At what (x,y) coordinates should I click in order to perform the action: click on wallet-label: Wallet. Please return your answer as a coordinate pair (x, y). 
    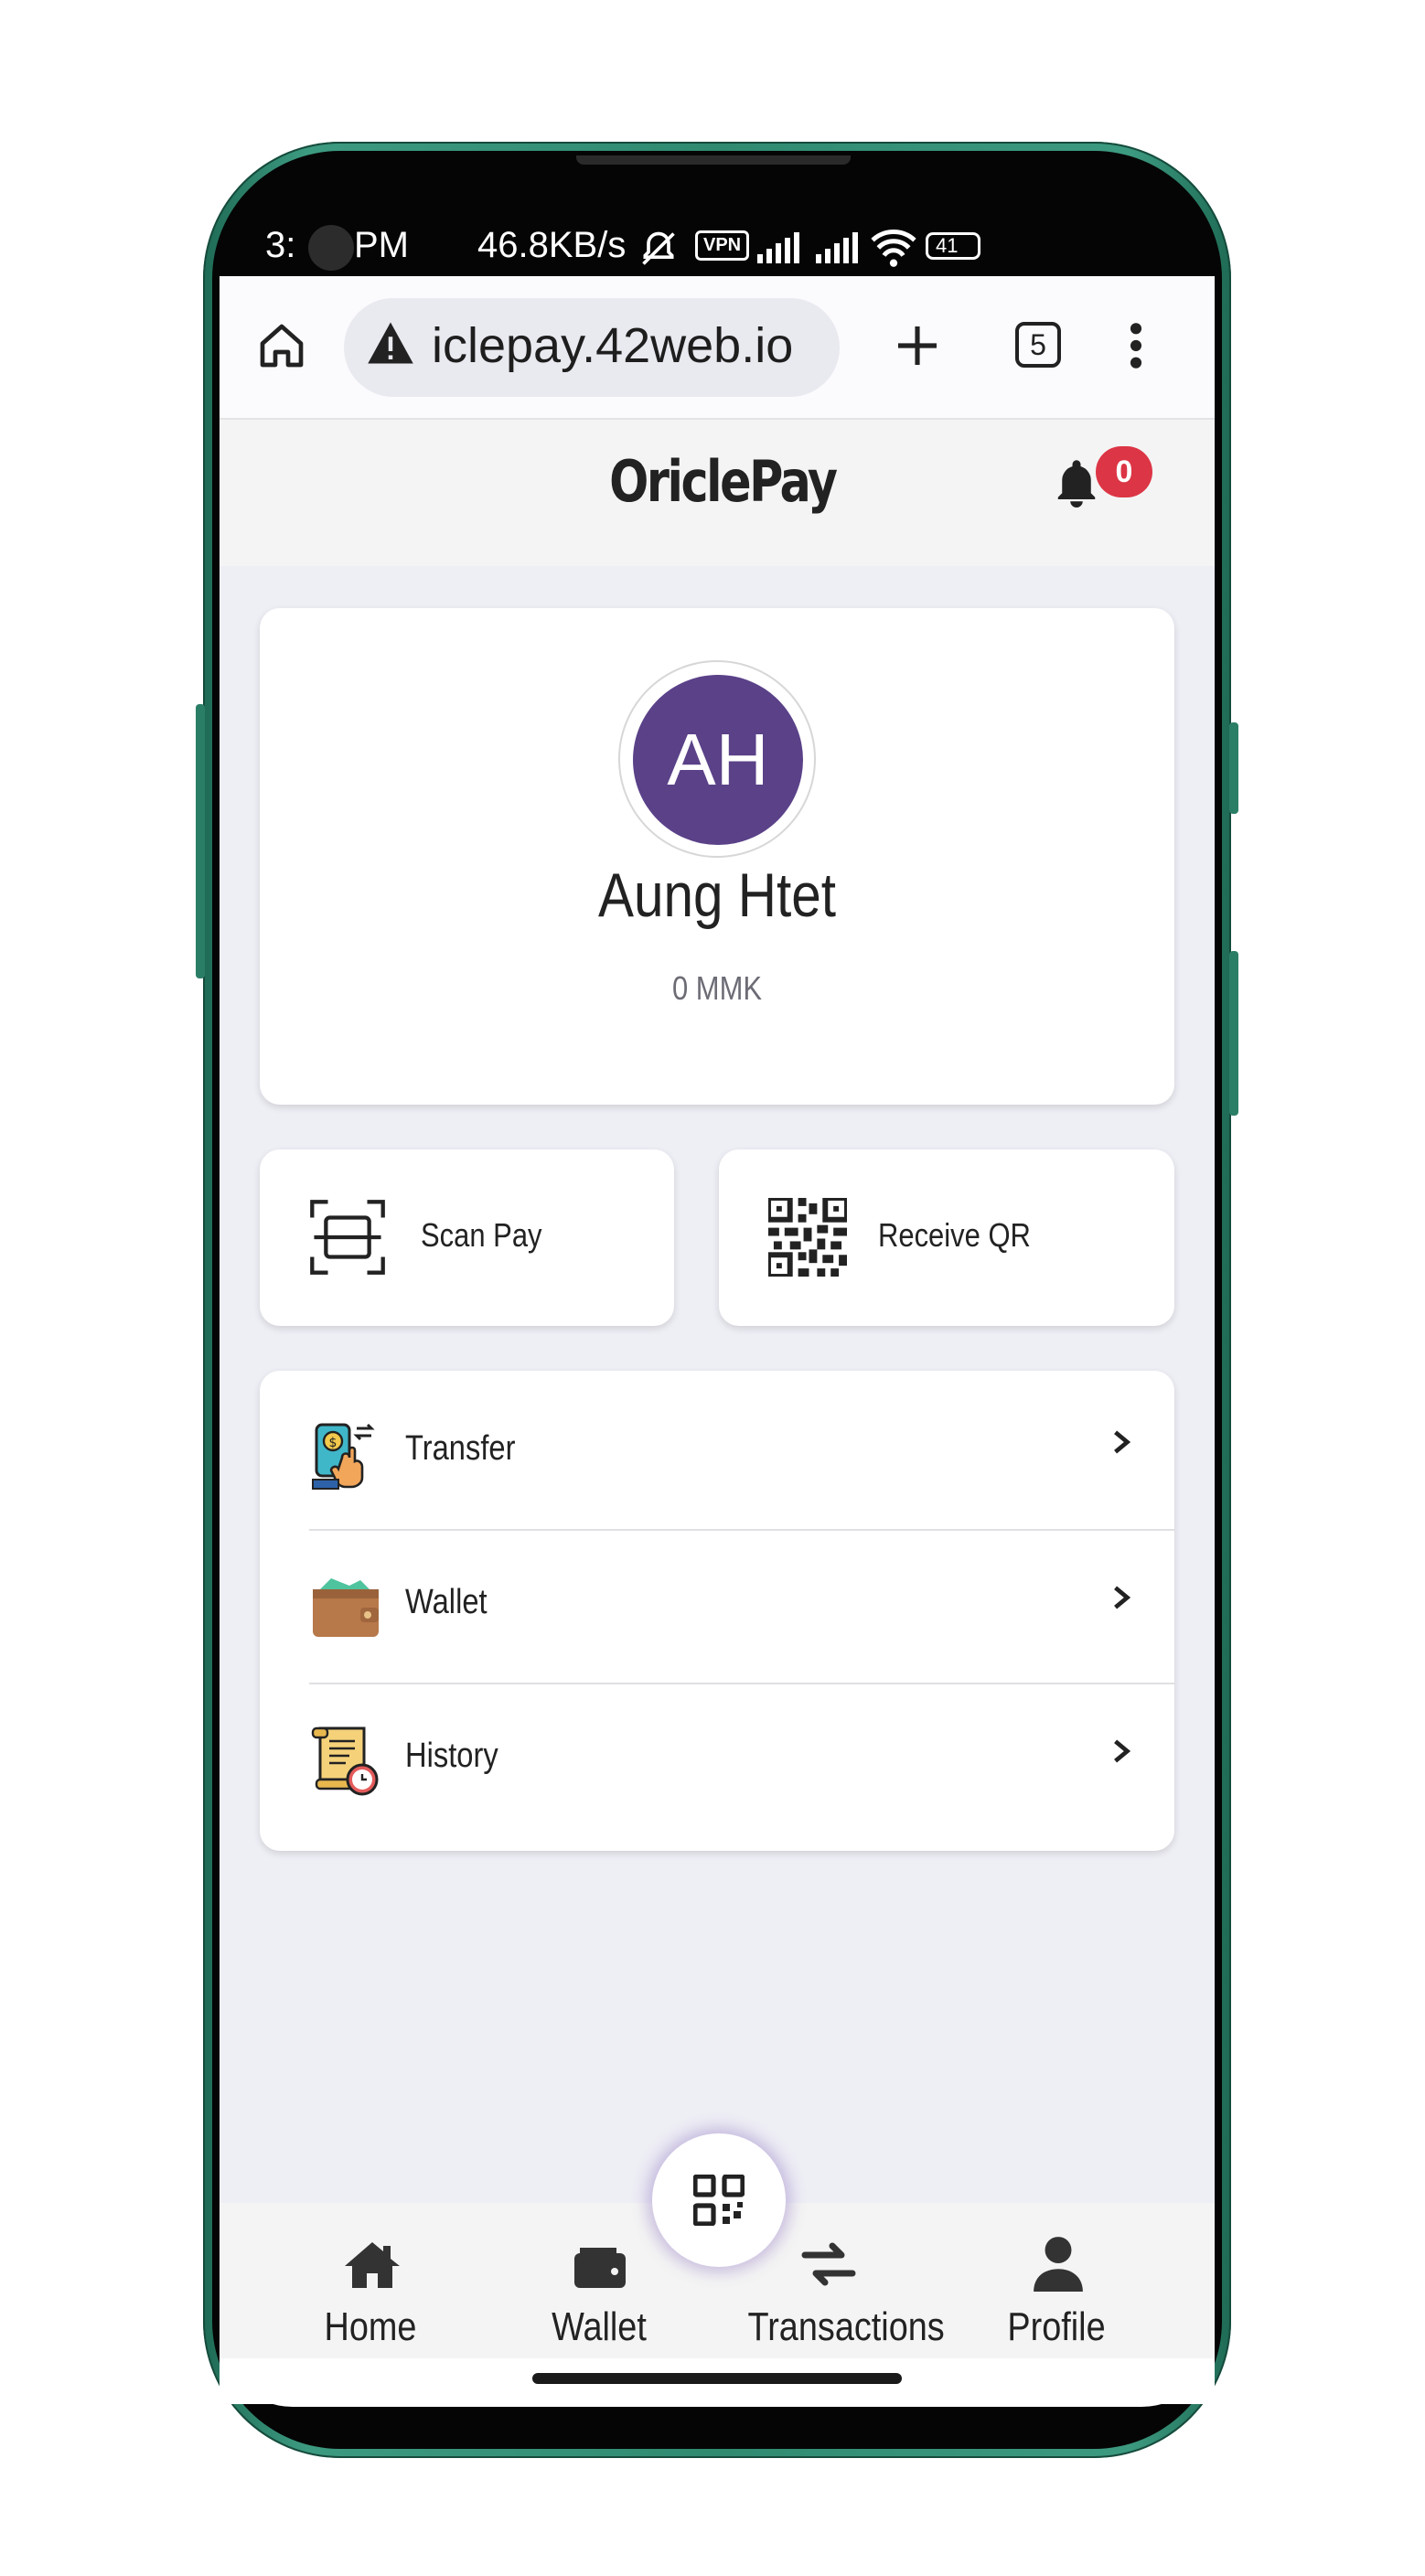
    Looking at the image, I should click on (446, 1602).